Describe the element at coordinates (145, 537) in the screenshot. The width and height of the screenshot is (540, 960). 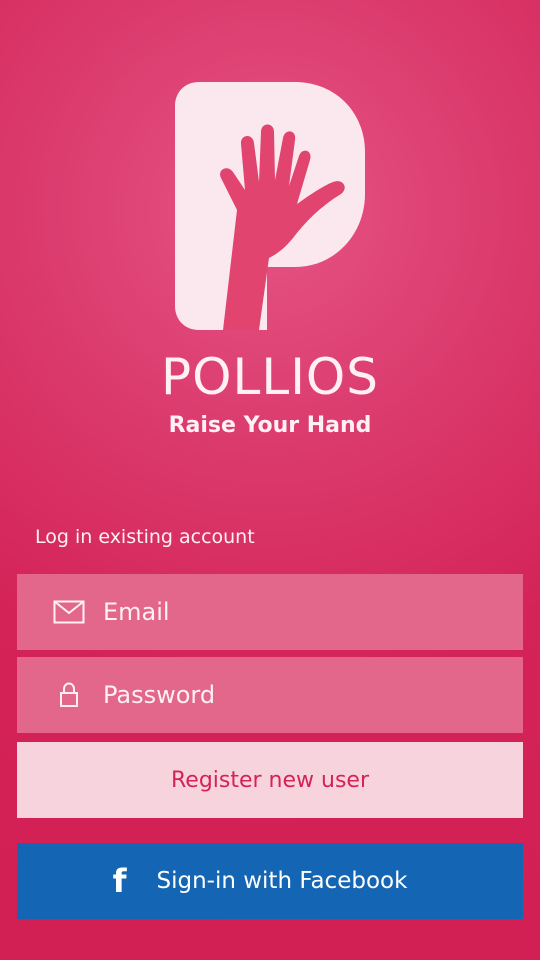
I see `login-section-label: Log in existing account` at that location.